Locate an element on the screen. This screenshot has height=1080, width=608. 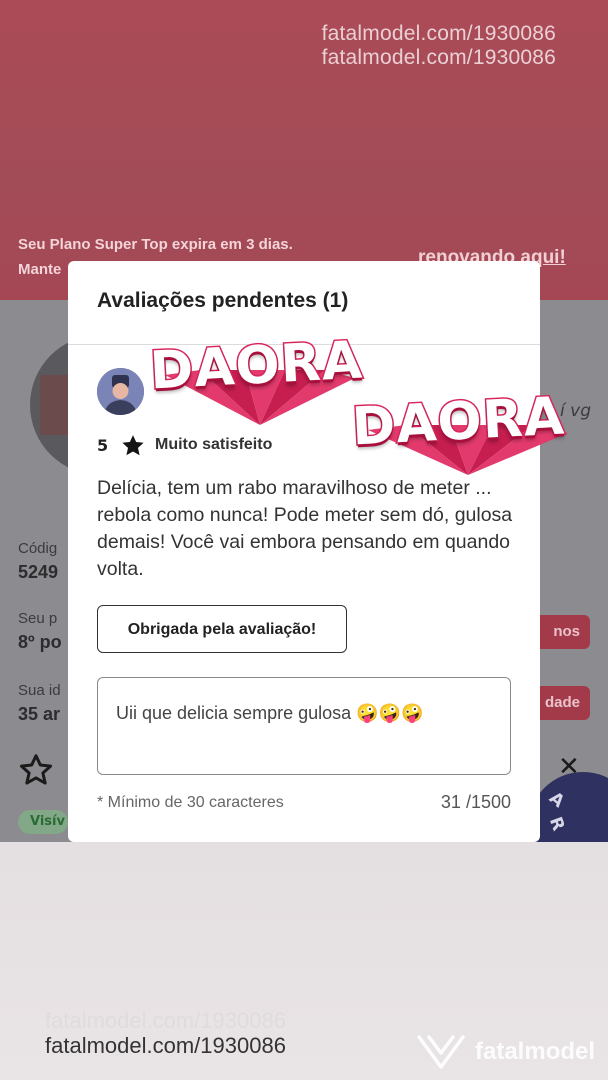
reply-textarea: Uii que delicia sempre gulosa 🤪🤪🤪 is located at coordinates (304, 726).